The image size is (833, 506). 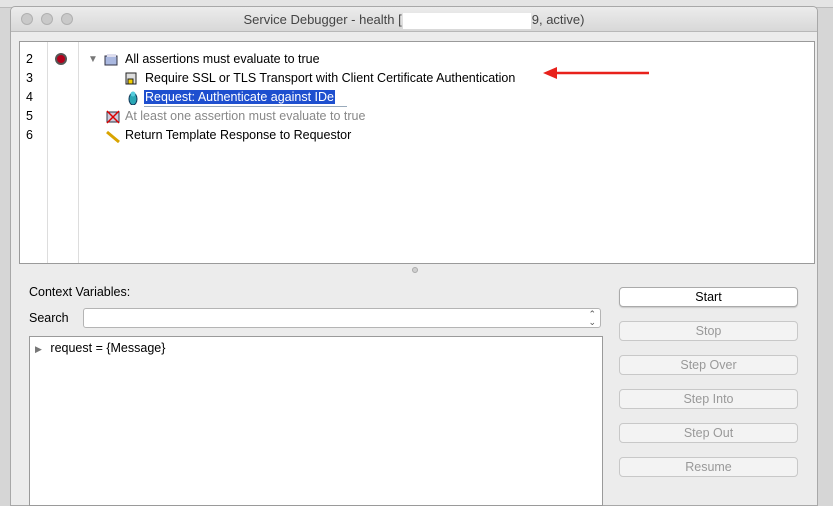 I want to click on identity-provider-icon, so click(x=133, y=98).